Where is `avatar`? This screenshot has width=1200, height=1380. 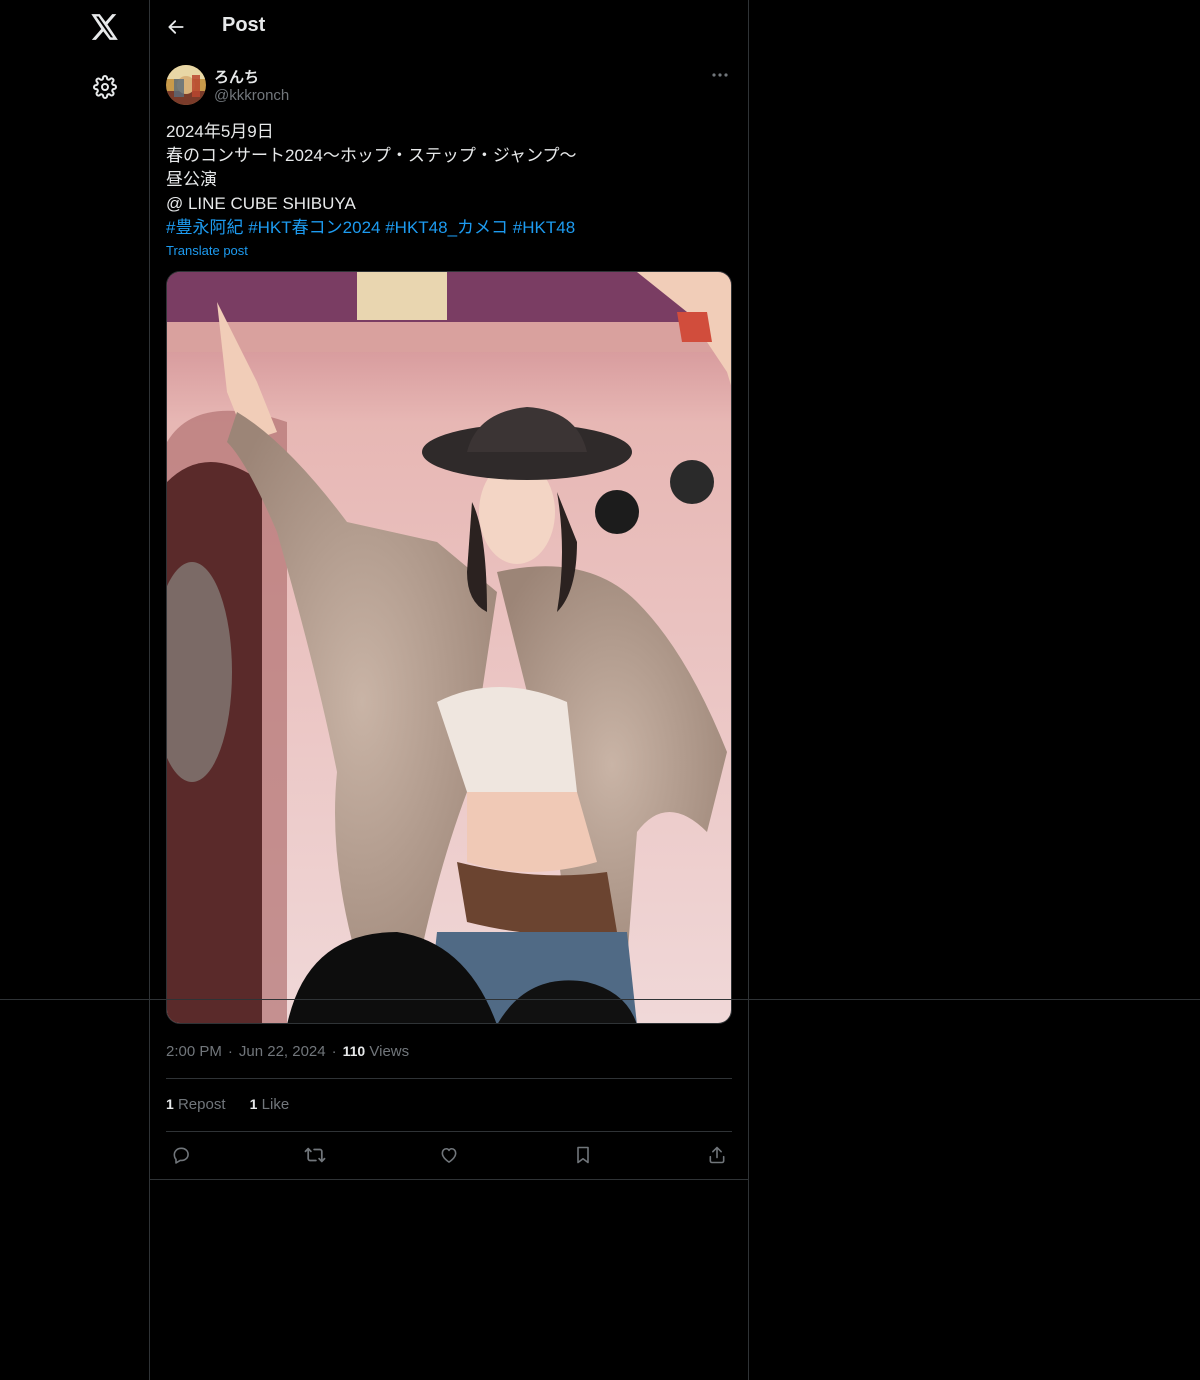 avatar is located at coordinates (186, 85).